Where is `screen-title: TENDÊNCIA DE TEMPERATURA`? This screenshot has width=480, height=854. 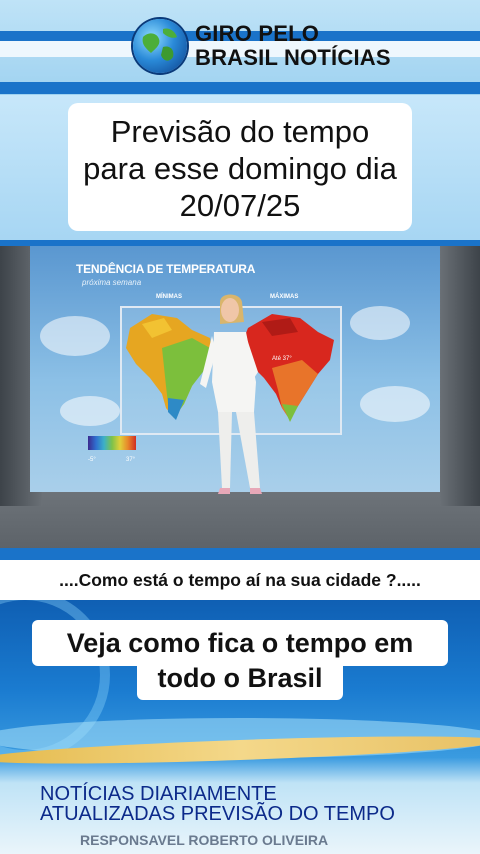
screen-title: TENDÊNCIA DE TEMPERATURA is located at coordinates (166, 269).